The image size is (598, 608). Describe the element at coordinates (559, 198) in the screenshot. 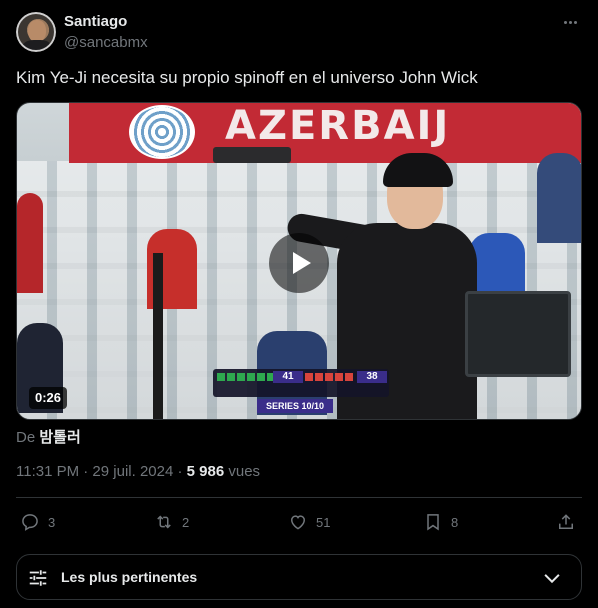

I see `spectator-right` at that location.